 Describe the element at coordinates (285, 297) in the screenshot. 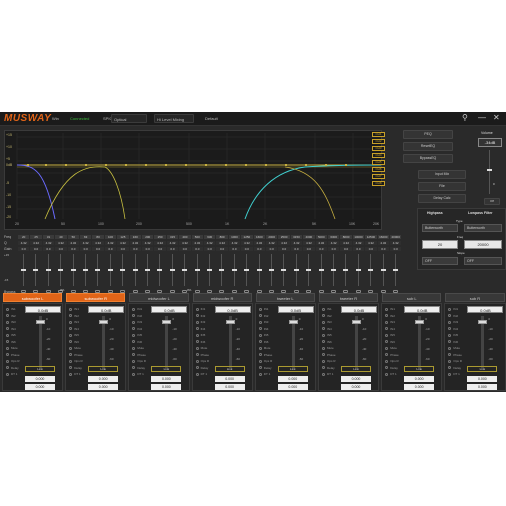

I see `channel-tab: tweeter L` at that location.